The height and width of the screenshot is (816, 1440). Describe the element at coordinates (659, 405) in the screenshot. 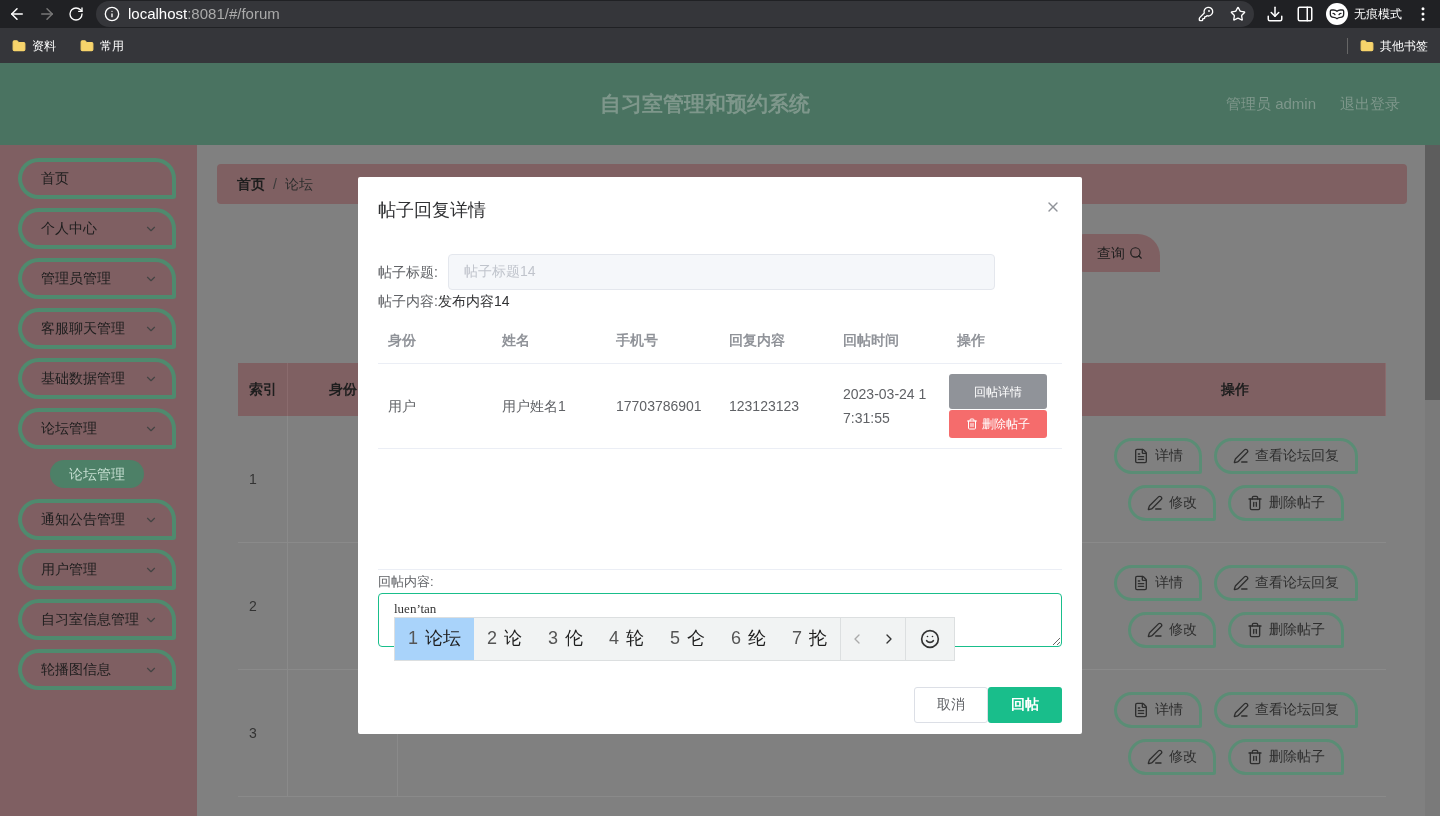

I see `table-cell: 17703786901` at that location.